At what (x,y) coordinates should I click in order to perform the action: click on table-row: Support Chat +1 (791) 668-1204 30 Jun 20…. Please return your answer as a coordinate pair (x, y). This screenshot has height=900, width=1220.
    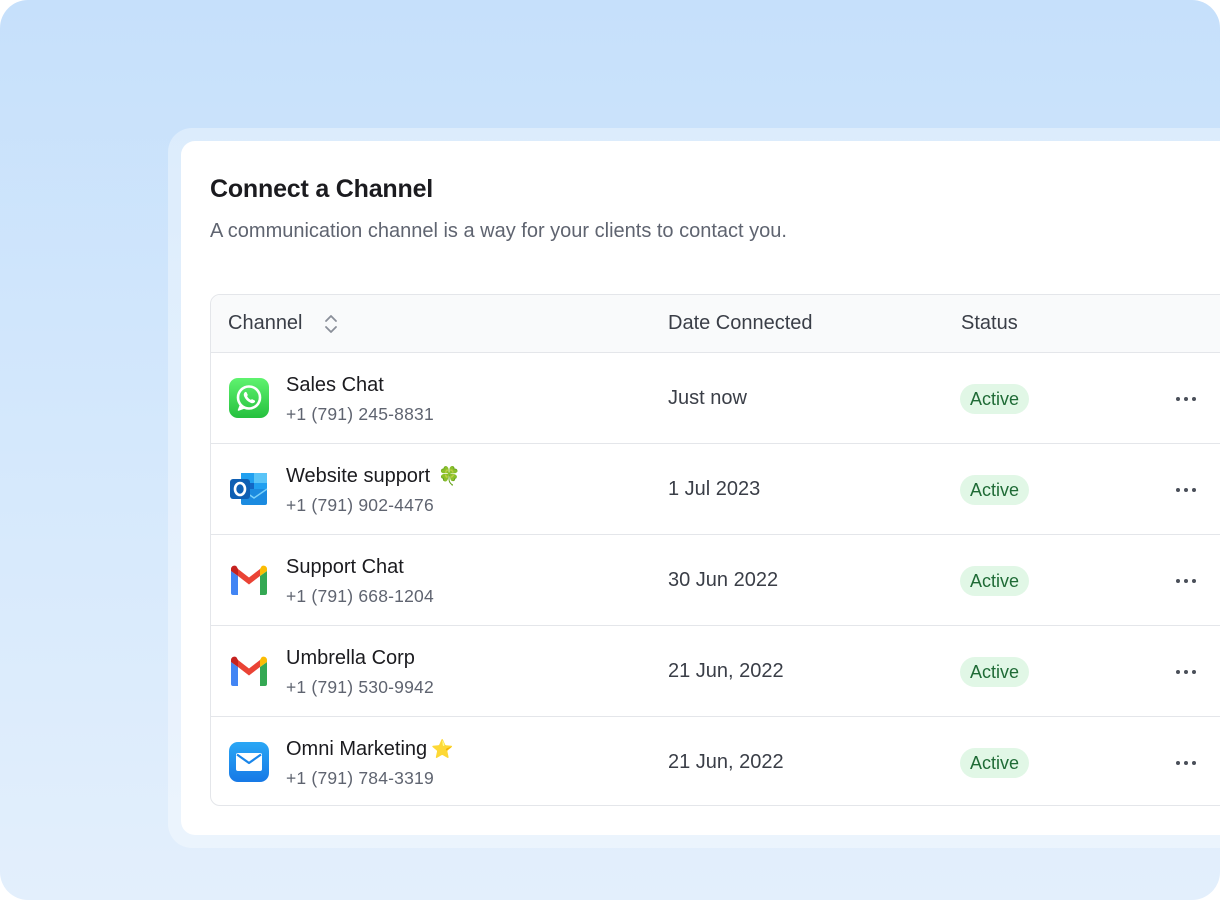
    Looking at the image, I should click on (715, 580).